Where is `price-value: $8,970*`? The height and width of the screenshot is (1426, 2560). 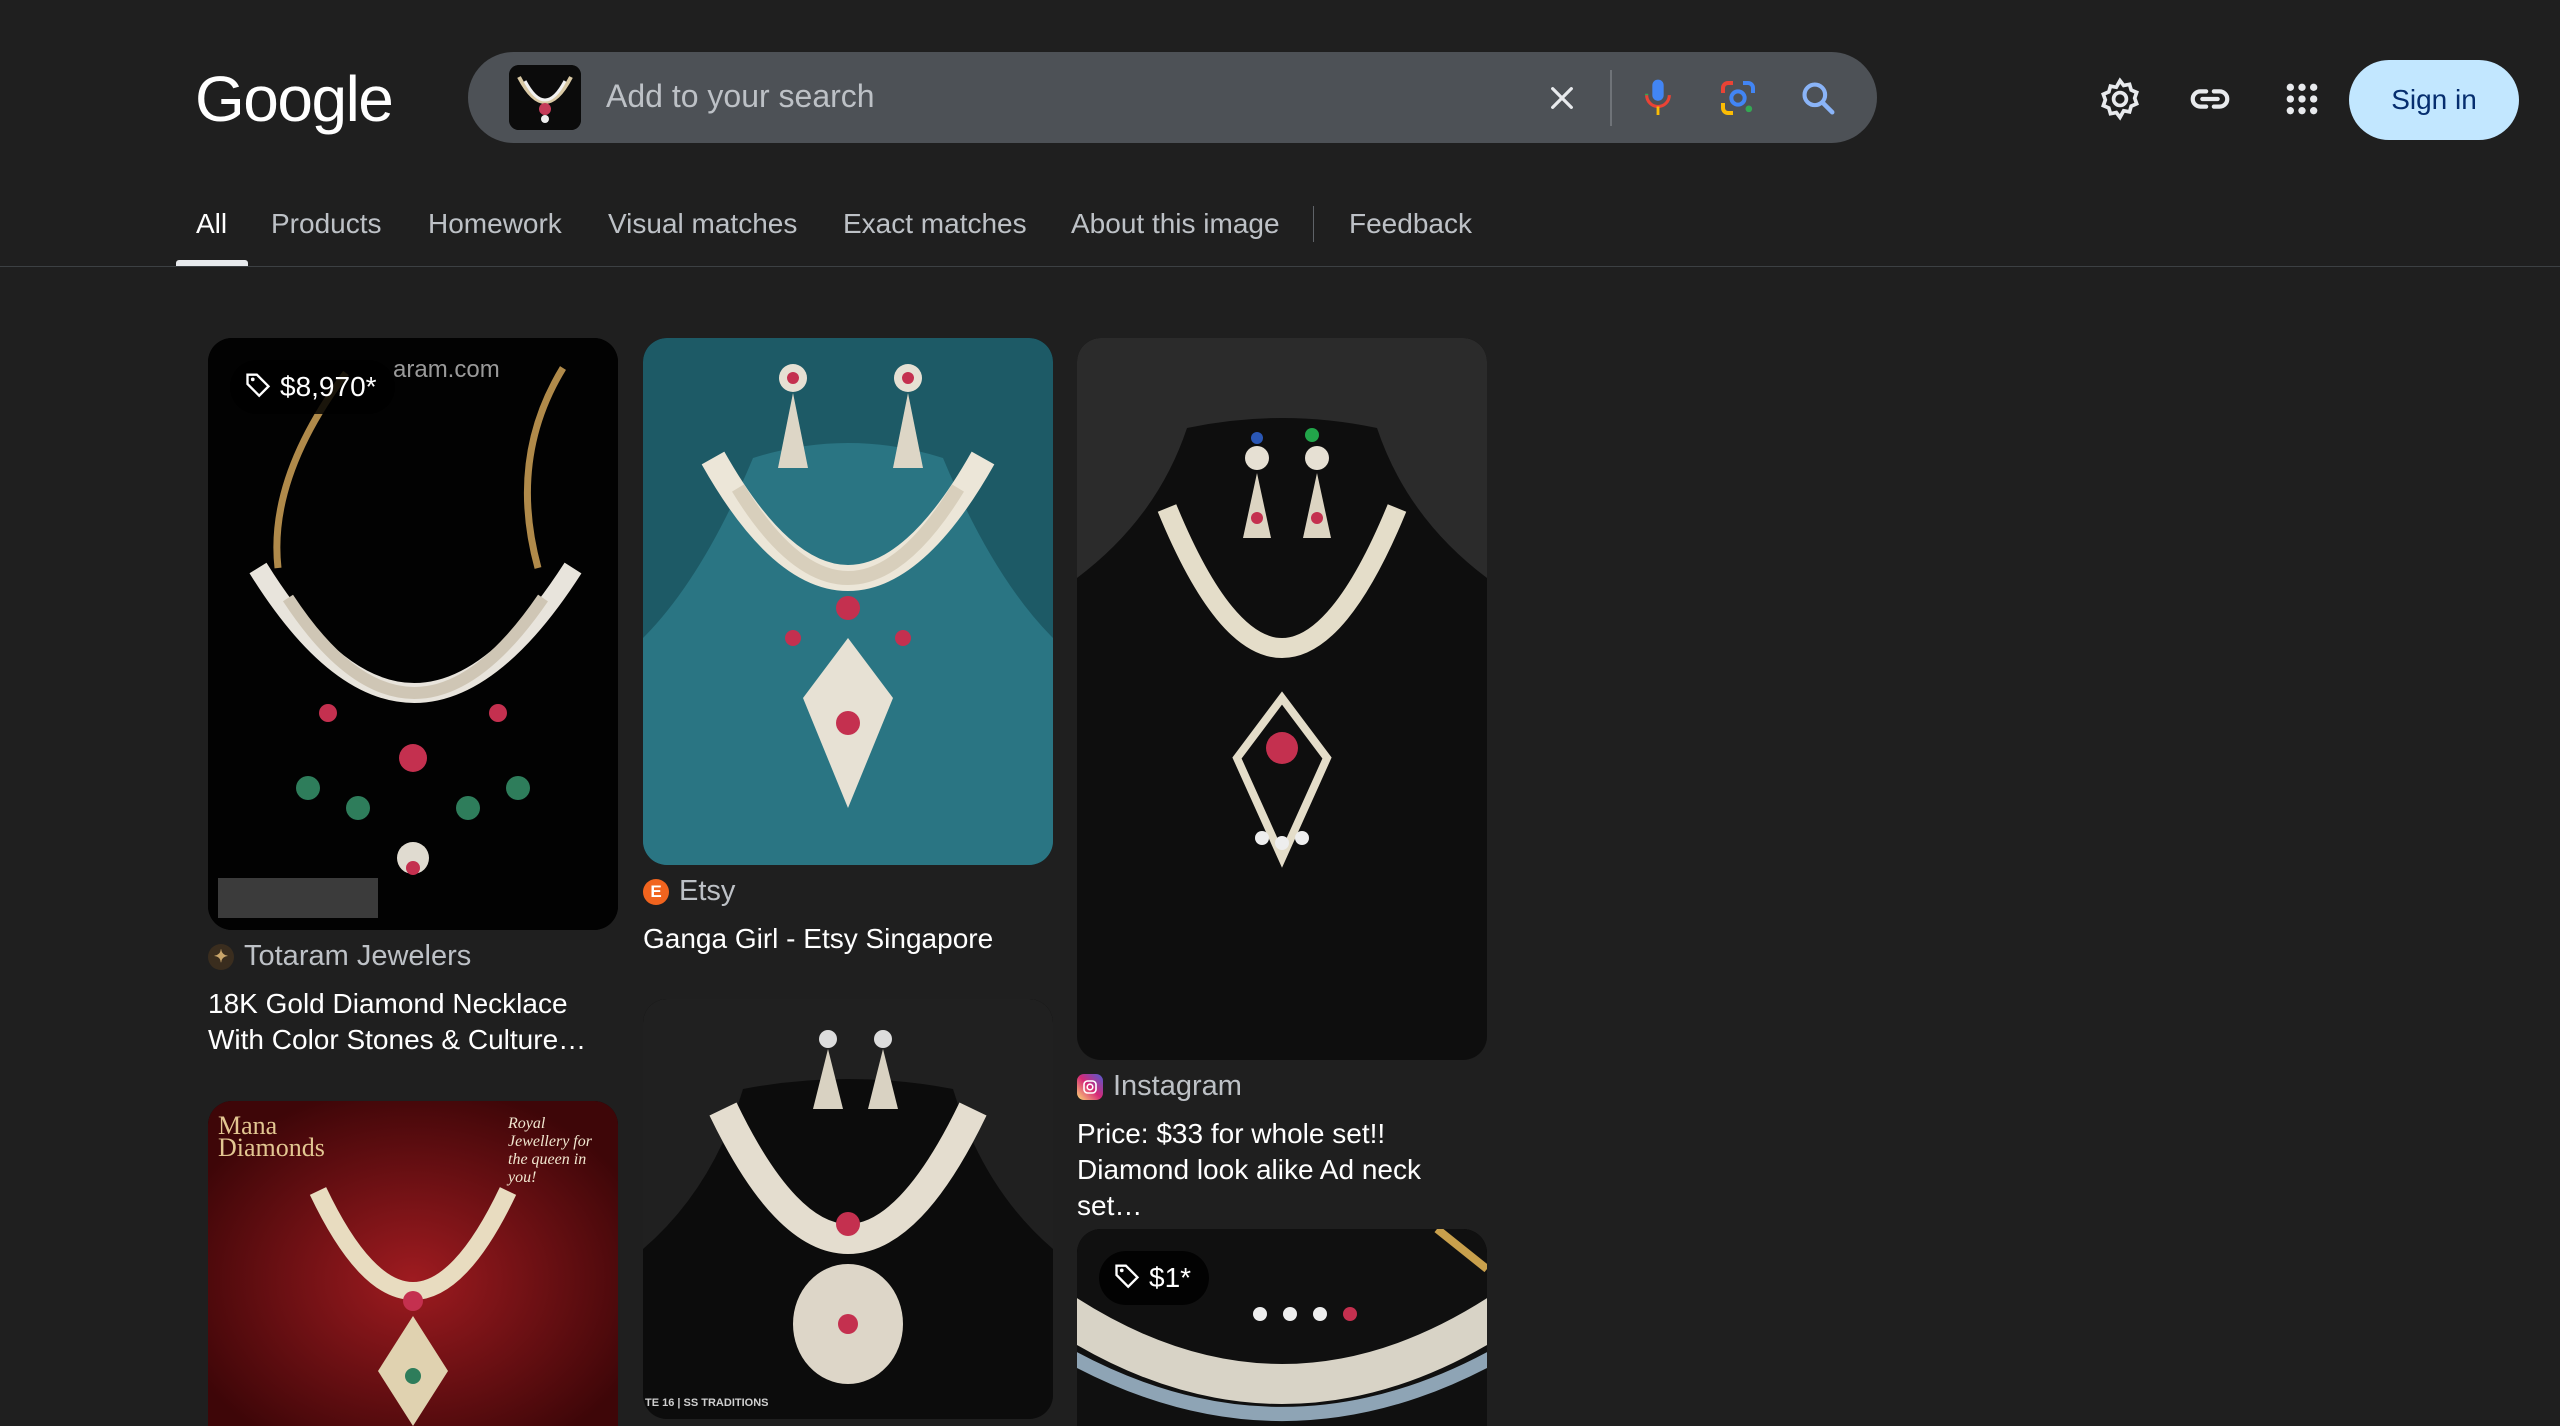
price-value: $8,970* is located at coordinates (328, 386).